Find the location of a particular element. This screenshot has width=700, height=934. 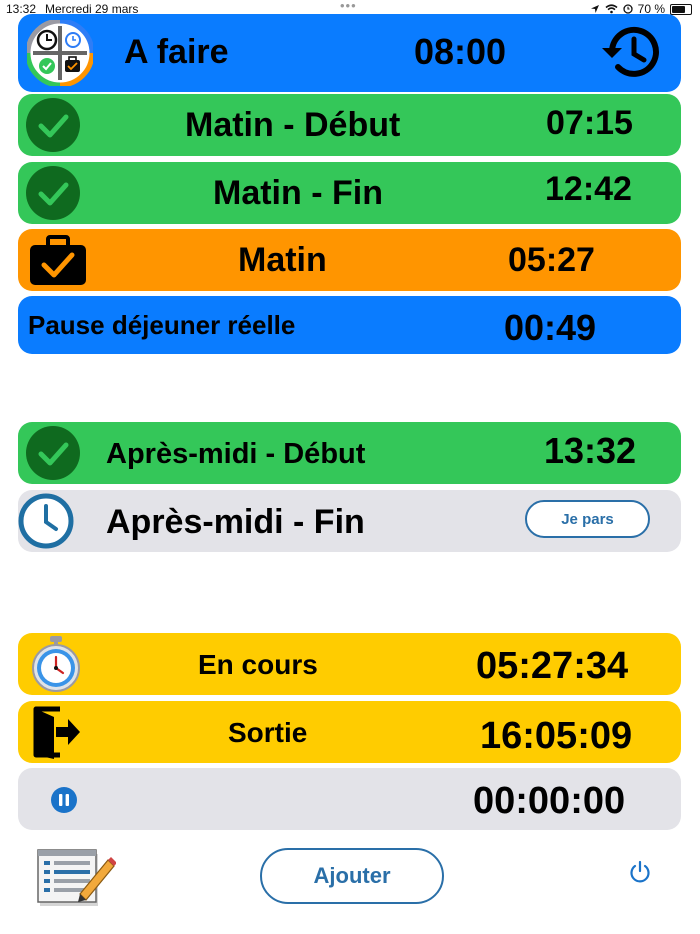

location-icon is located at coordinates (594, 9).